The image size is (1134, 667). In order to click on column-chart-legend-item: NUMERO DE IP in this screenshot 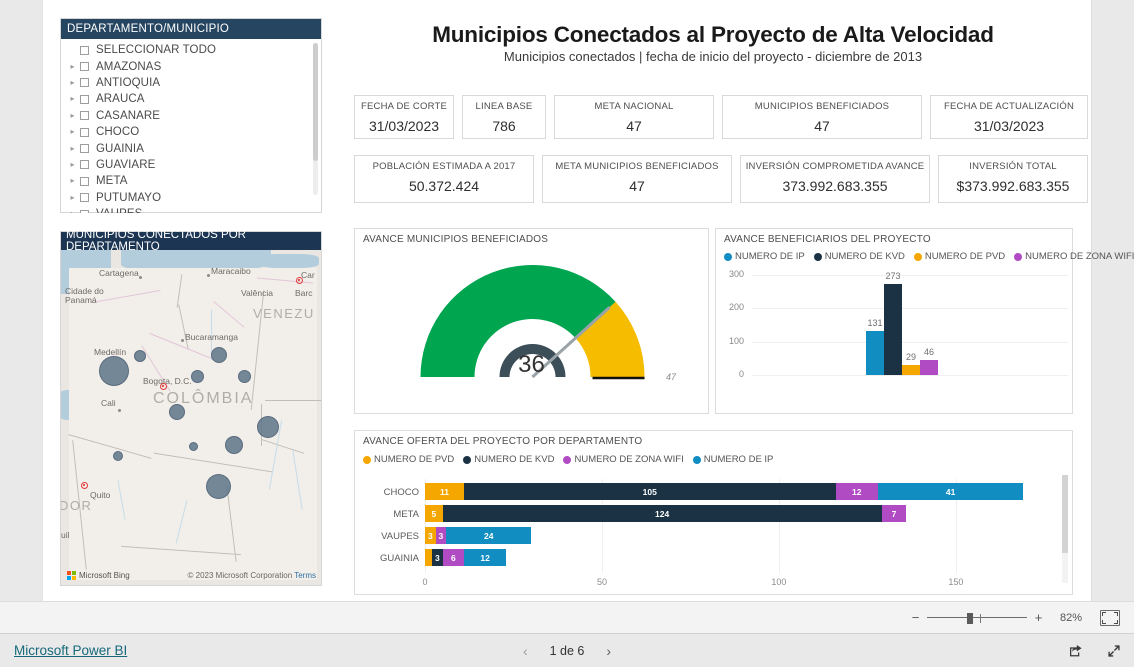, I will do `click(764, 256)`.